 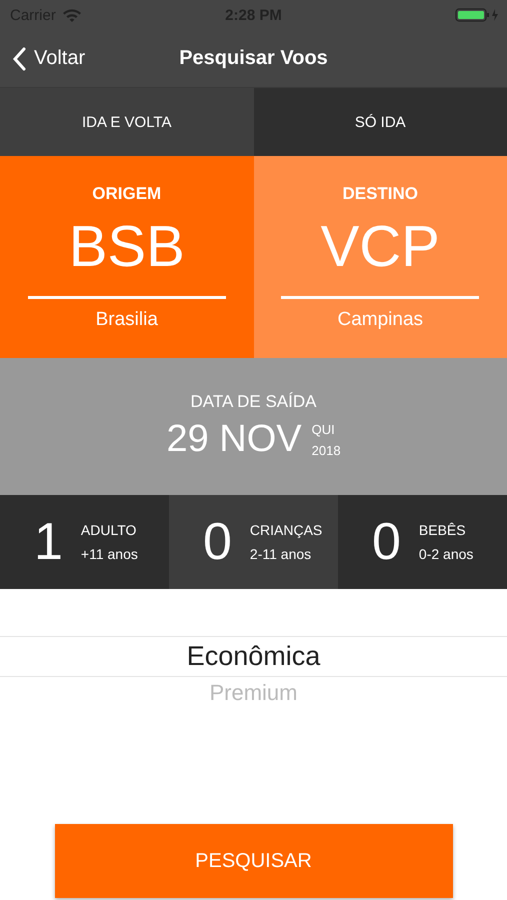 I want to click on date-label: DATA DE SAÍDA, so click(x=253, y=402).